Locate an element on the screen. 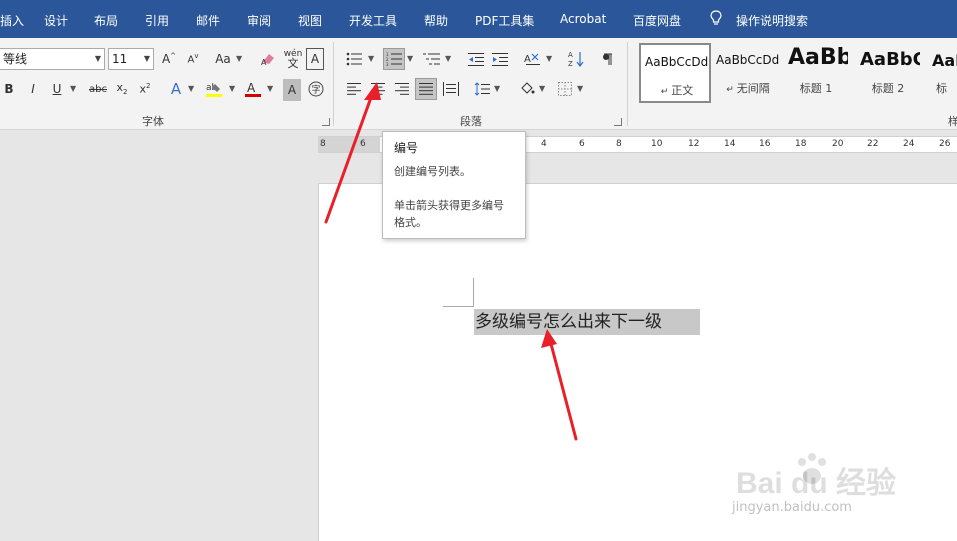 The height and width of the screenshot is (541, 957). clear-formatting-button: A is located at coordinates (269, 59).